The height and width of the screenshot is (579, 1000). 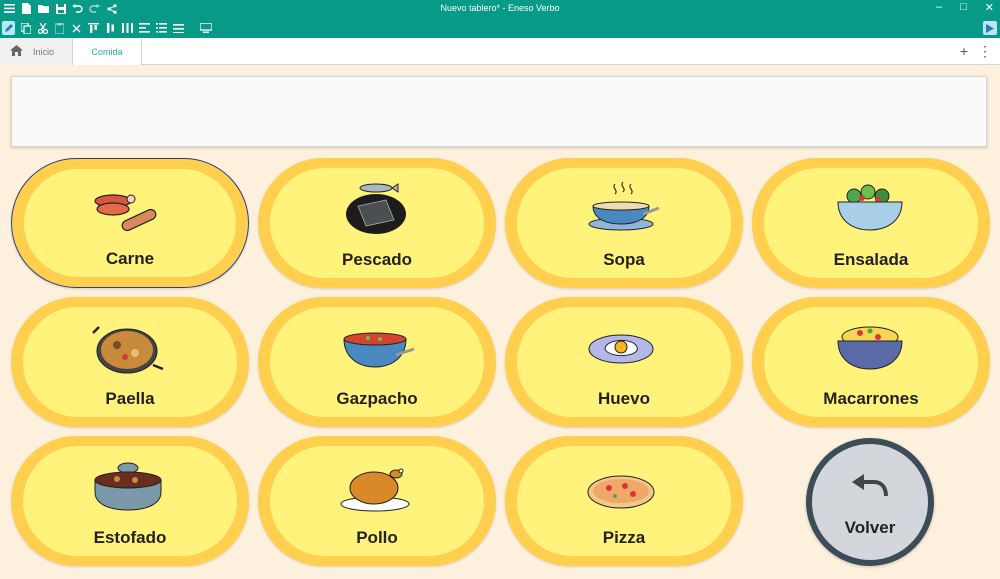 I want to click on align-top-icon, so click(x=93, y=28).